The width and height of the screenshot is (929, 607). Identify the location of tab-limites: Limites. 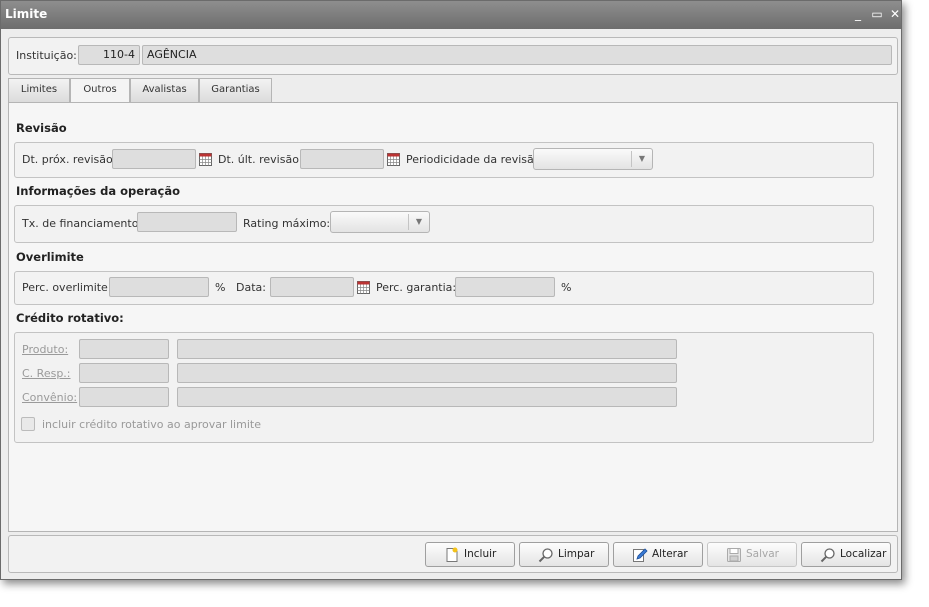
(39, 90).